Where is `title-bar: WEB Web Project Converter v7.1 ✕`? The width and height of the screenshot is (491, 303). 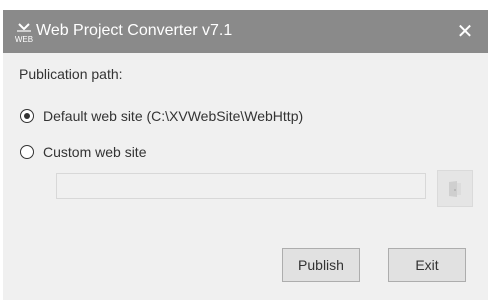
title-bar: WEB Web Project Converter v7.1 ✕ is located at coordinates (245, 31).